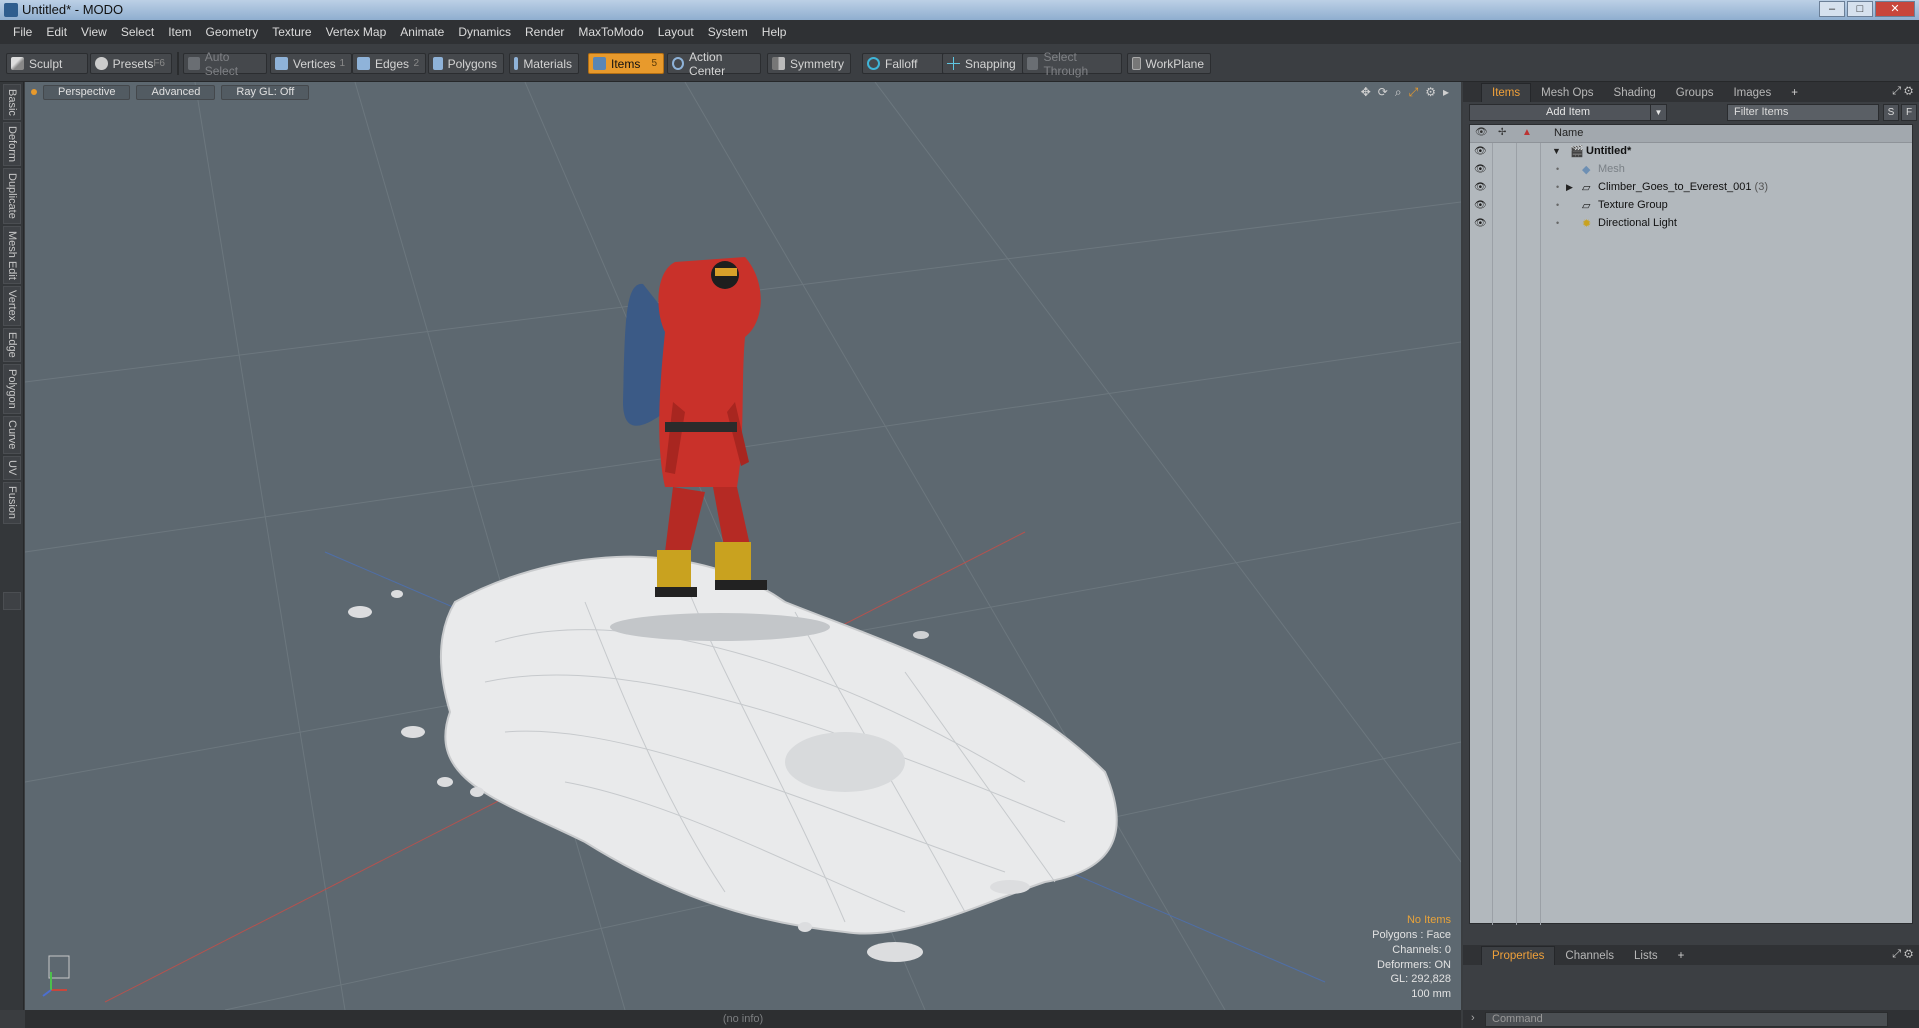  I want to click on tree-row-scene: 👁 ▼ 🎬 Untitled*, so click(1691, 152).